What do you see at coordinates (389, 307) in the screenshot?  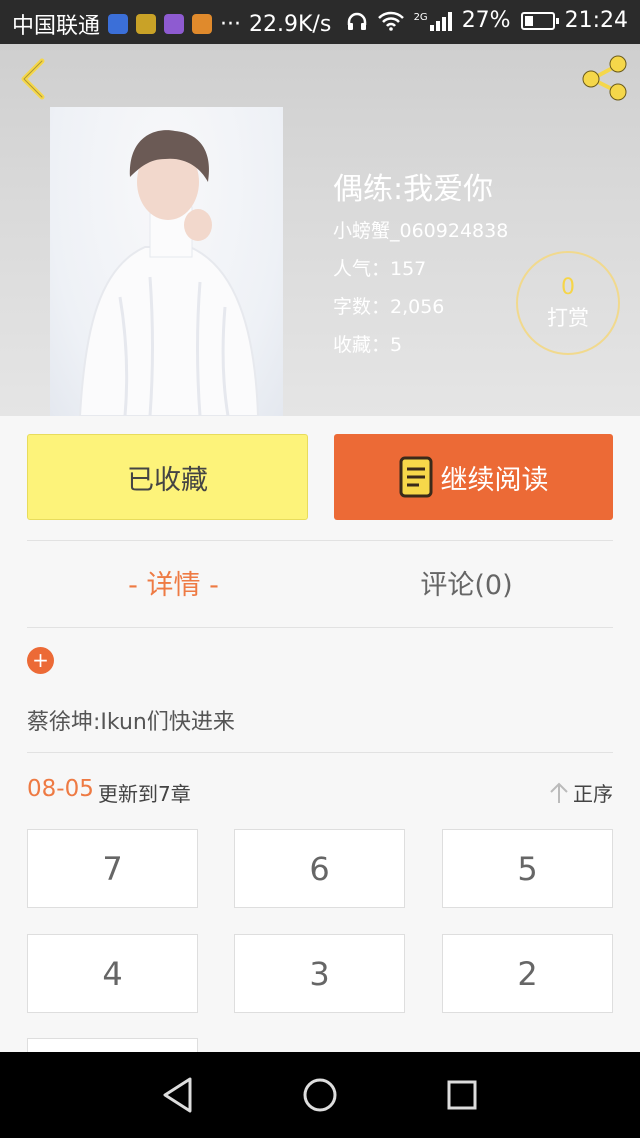 I see `book-word-count: 字数：2,056` at bounding box center [389, 307].